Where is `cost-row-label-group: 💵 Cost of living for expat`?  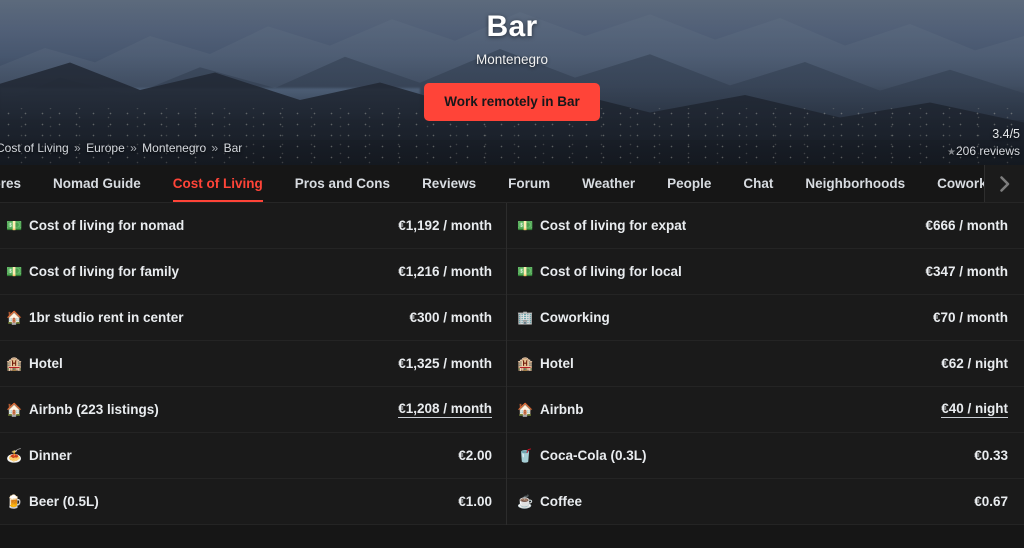 cost-row-label-group: 💵 Cost of living for expat is located at coordinates (601, 225).